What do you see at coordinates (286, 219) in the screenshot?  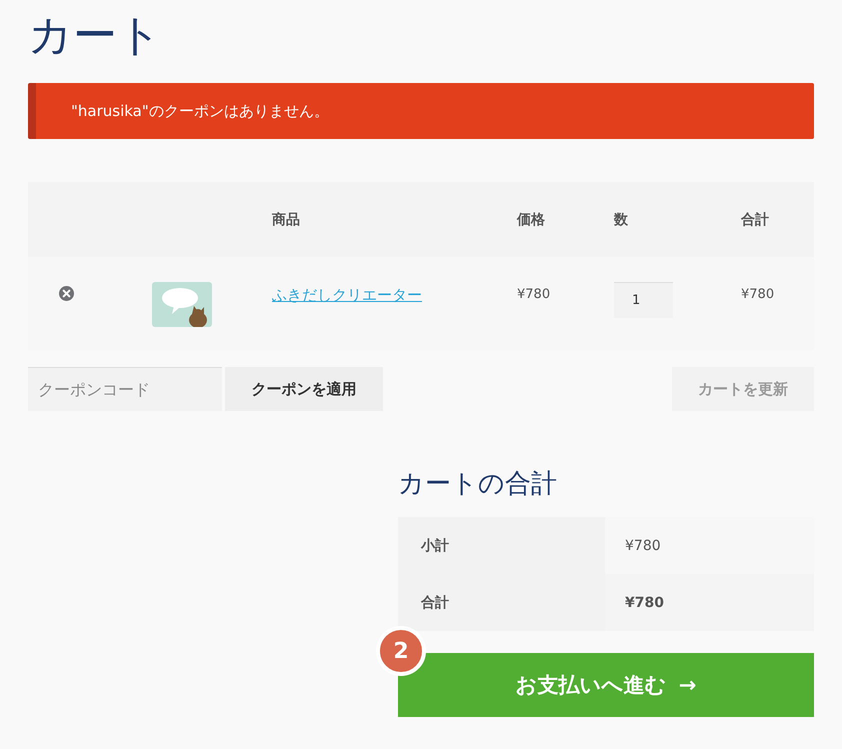 I see `column-header: 商品` at bounding box center [286, 219].